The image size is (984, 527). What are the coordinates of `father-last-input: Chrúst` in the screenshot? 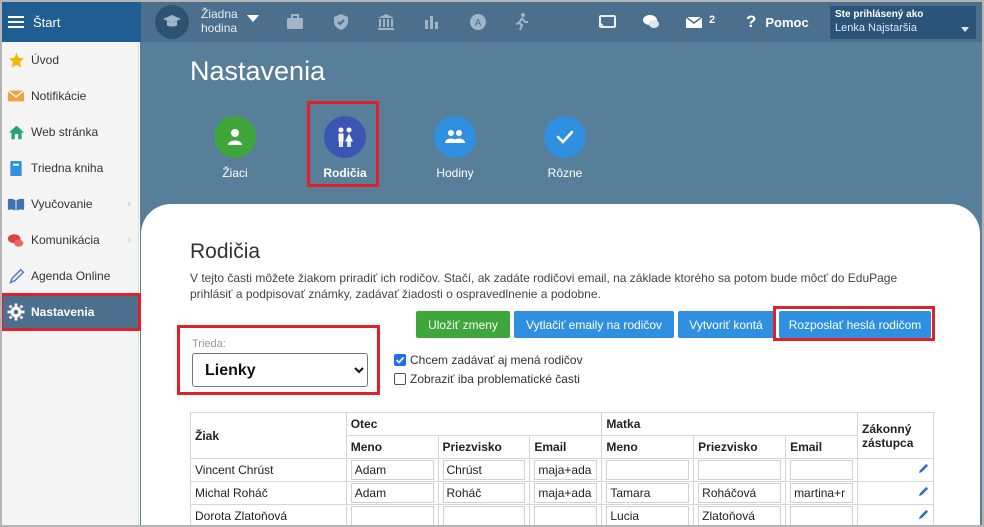 It's located at (484, 470).